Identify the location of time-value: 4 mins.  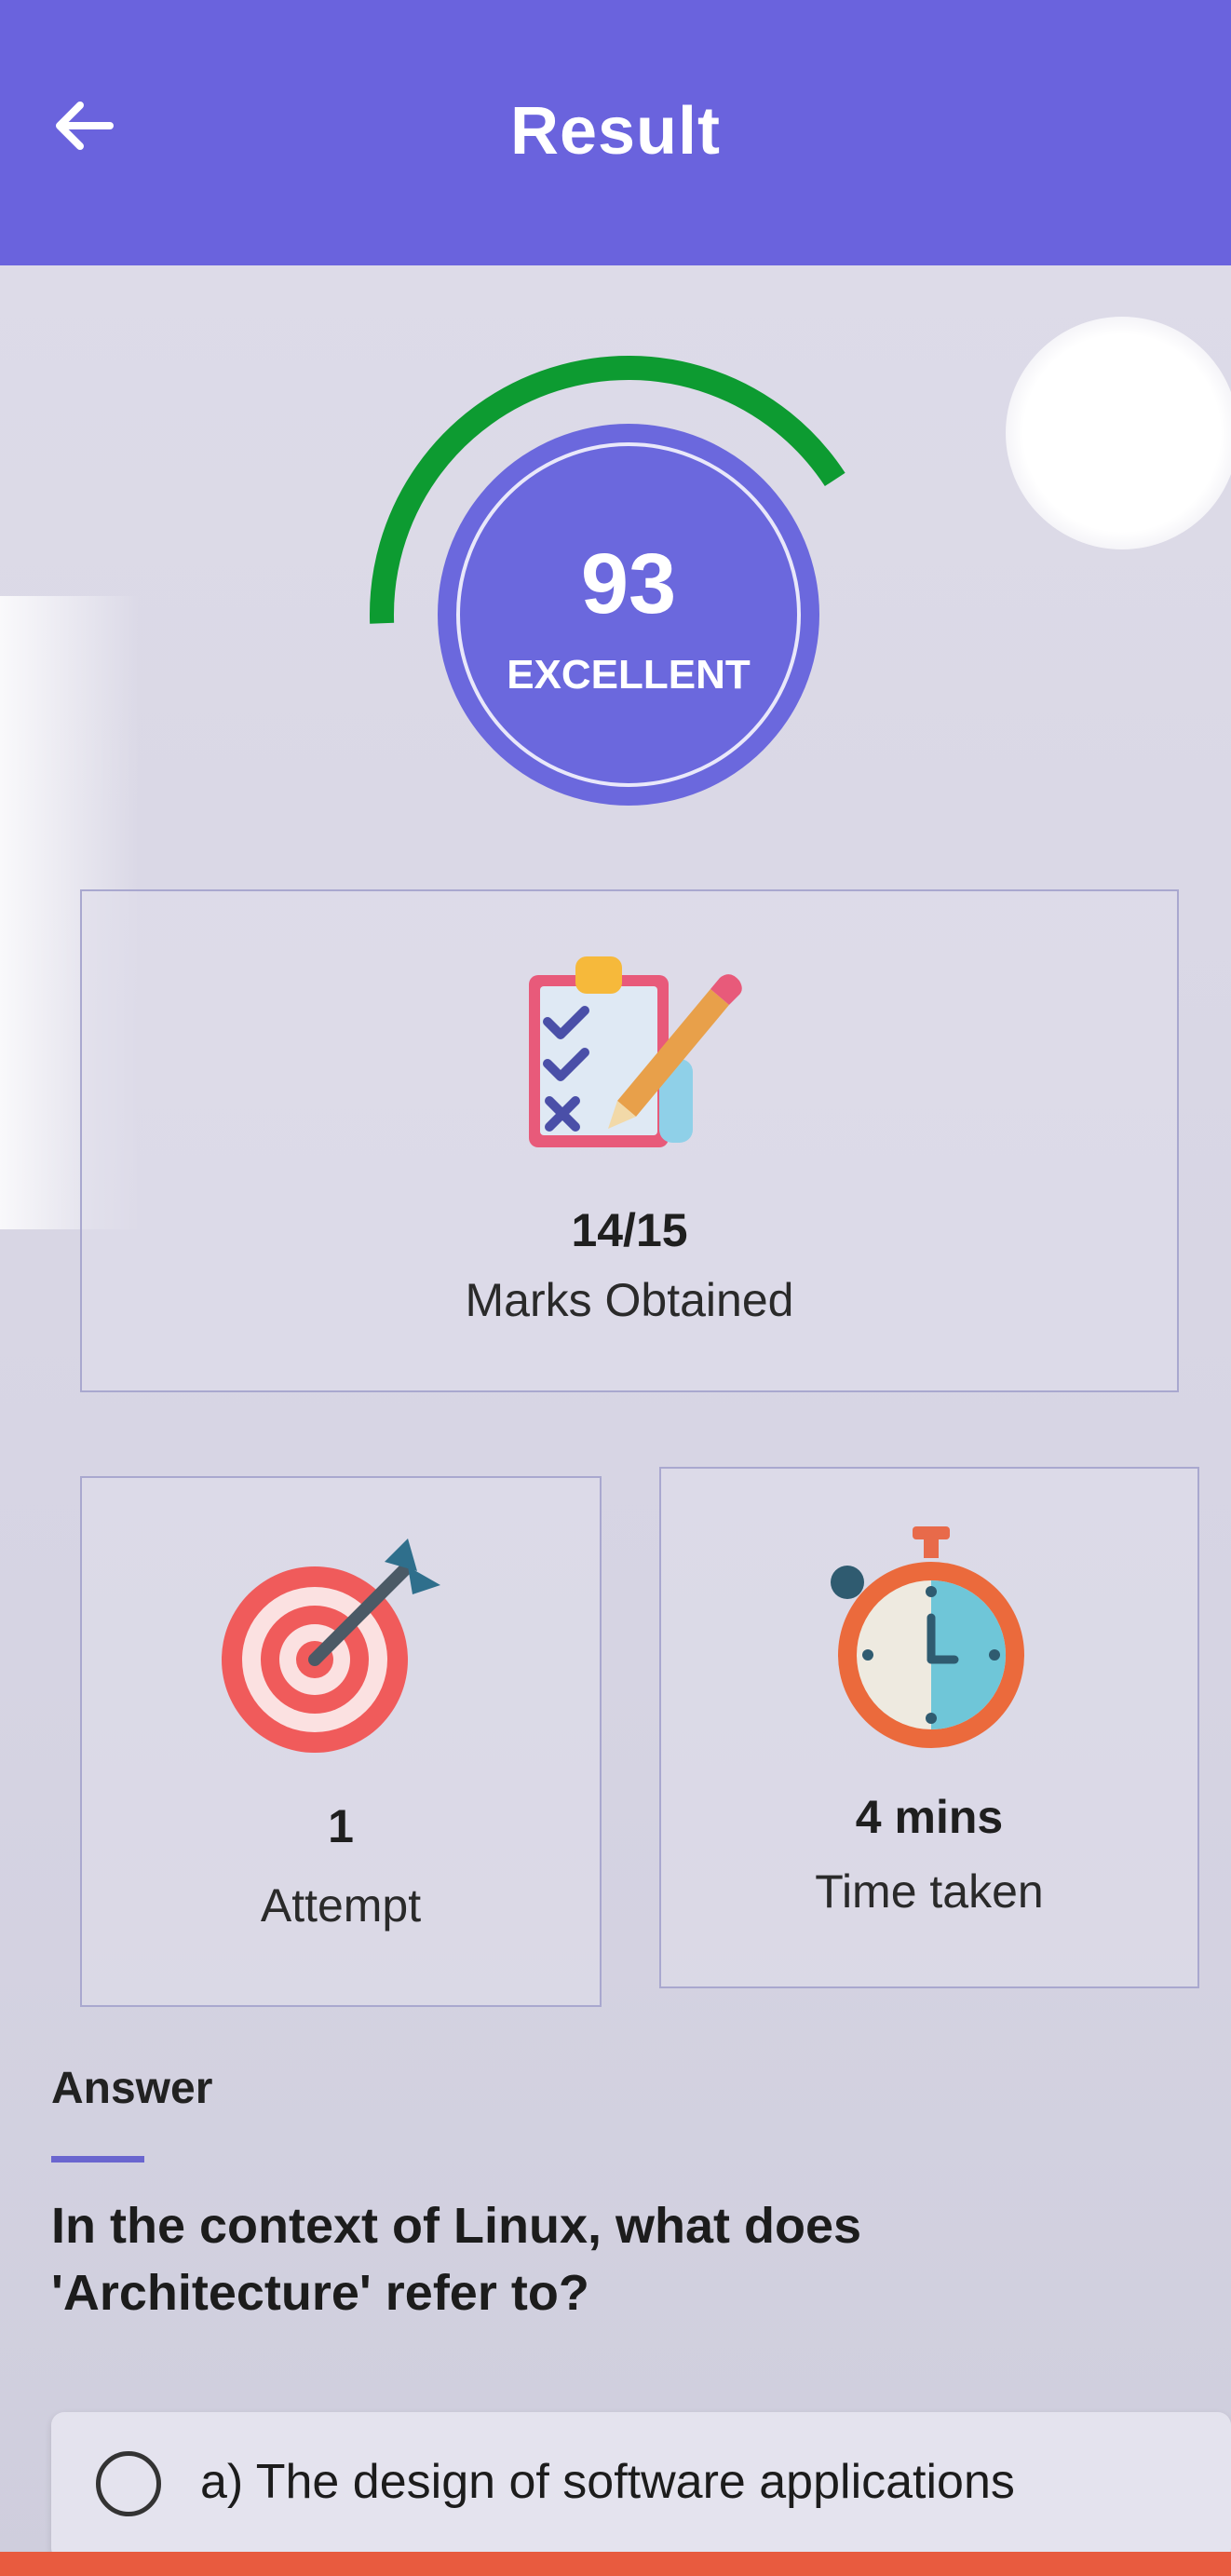
(929, 1817).